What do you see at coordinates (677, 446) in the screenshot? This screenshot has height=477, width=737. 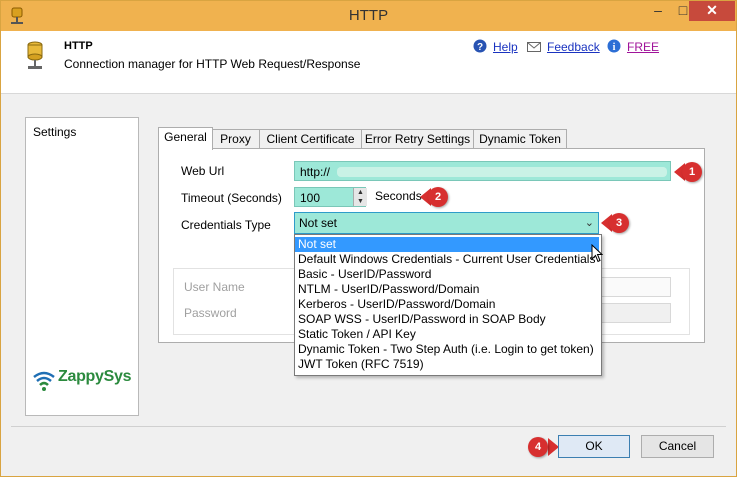 I see `cancel-button: Cancel` at bounding box center [677, 446].